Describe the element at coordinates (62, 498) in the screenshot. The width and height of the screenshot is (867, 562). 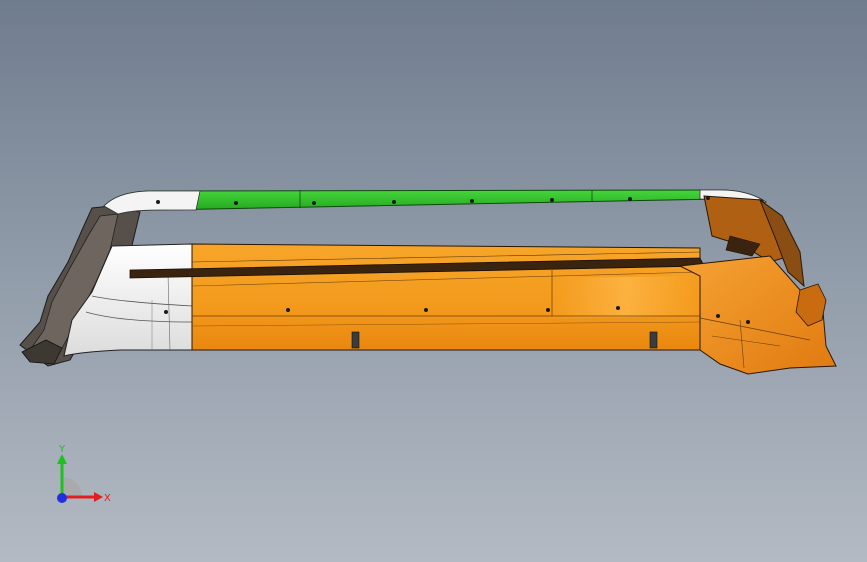
I see `z-axis-icon` at that location.